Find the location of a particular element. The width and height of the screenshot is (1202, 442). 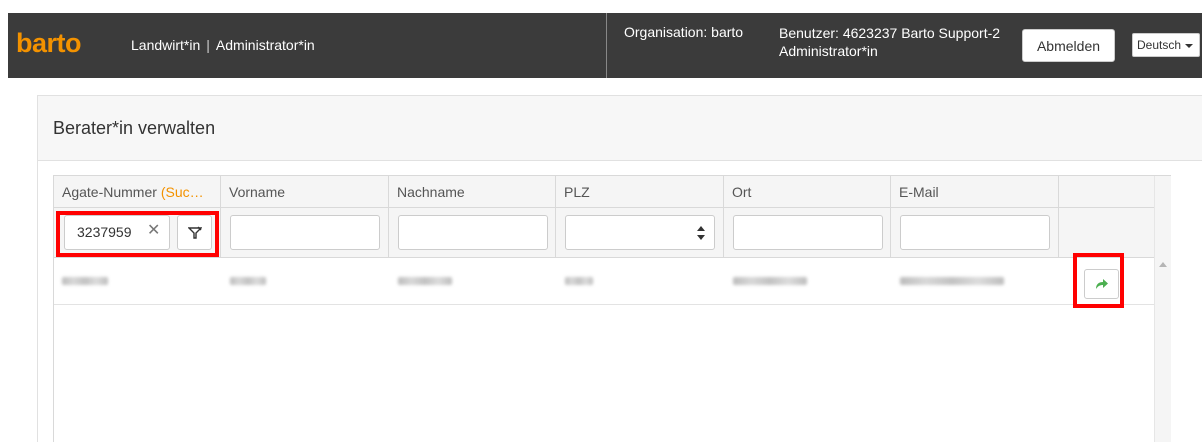

filter-cell-ort is located at coordinates (807, 232).